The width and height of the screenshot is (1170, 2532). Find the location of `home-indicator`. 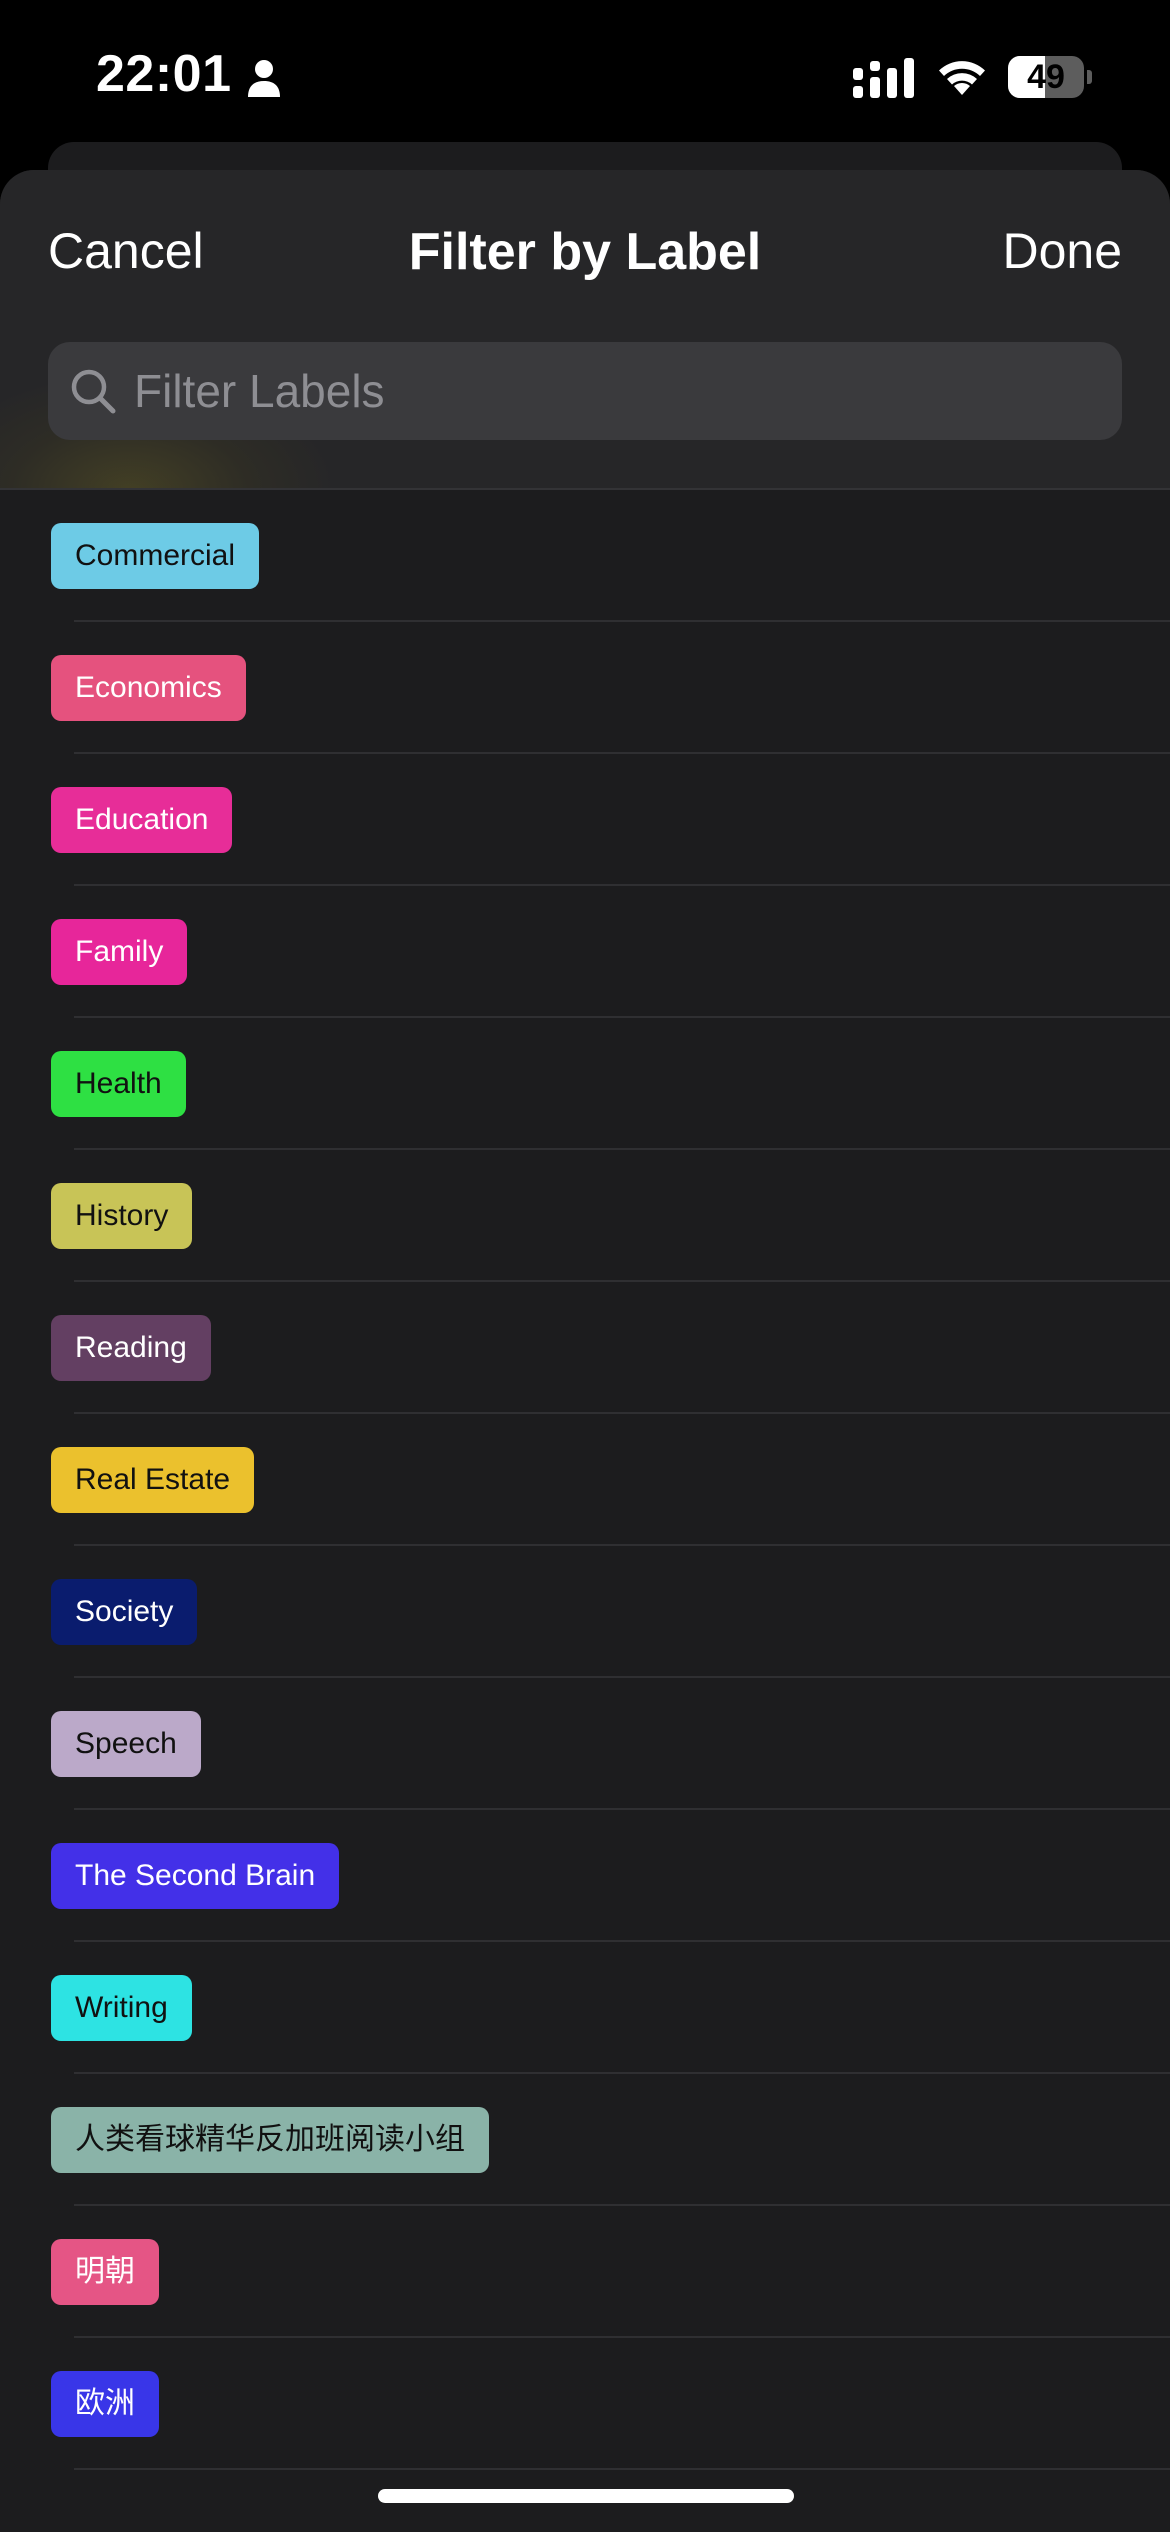

home-indicator is located at coordinates (586, 2496).